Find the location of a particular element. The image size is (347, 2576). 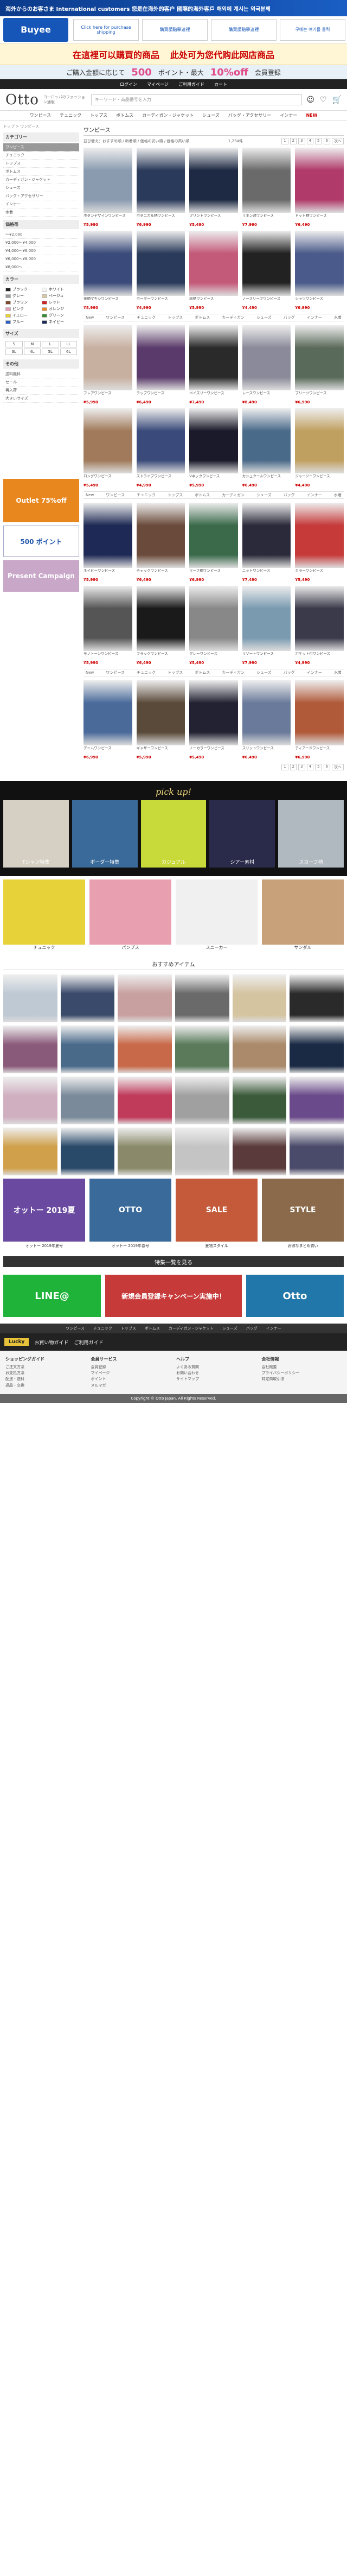

footer-link: 会員登録 is located at coordinates (131, 1367).